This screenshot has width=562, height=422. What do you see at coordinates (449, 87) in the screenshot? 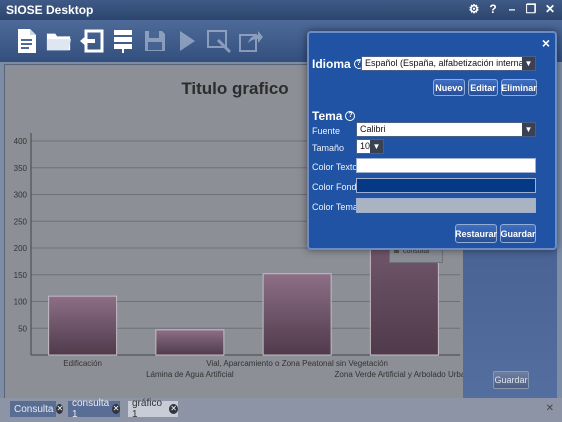
I see `new-language-button: Nuevo` at bounding box center [449, 87].